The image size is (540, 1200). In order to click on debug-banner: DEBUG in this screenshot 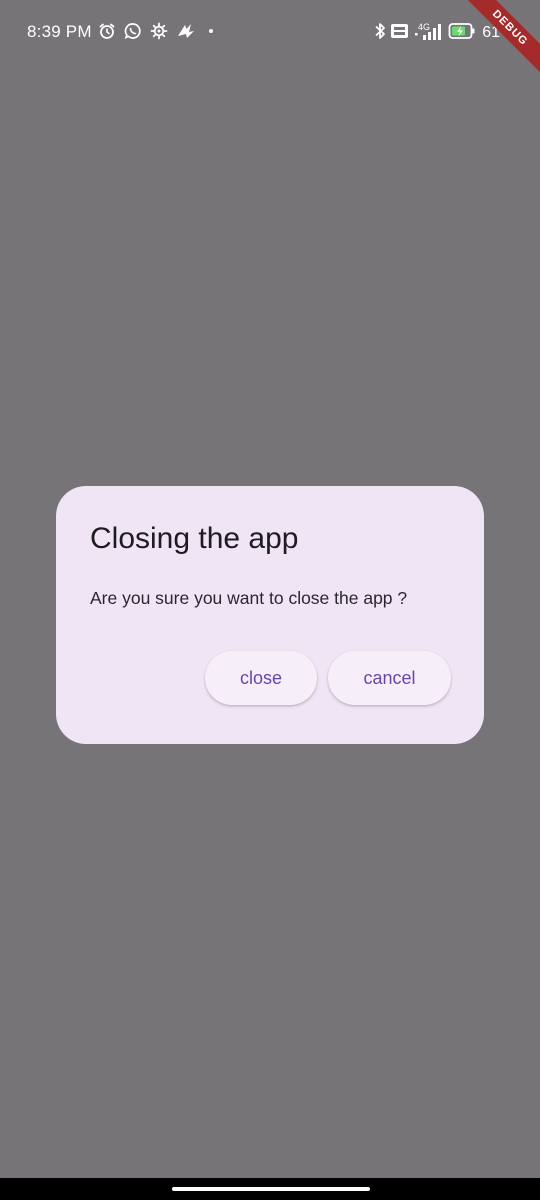, I will do `click(500, 40)`.